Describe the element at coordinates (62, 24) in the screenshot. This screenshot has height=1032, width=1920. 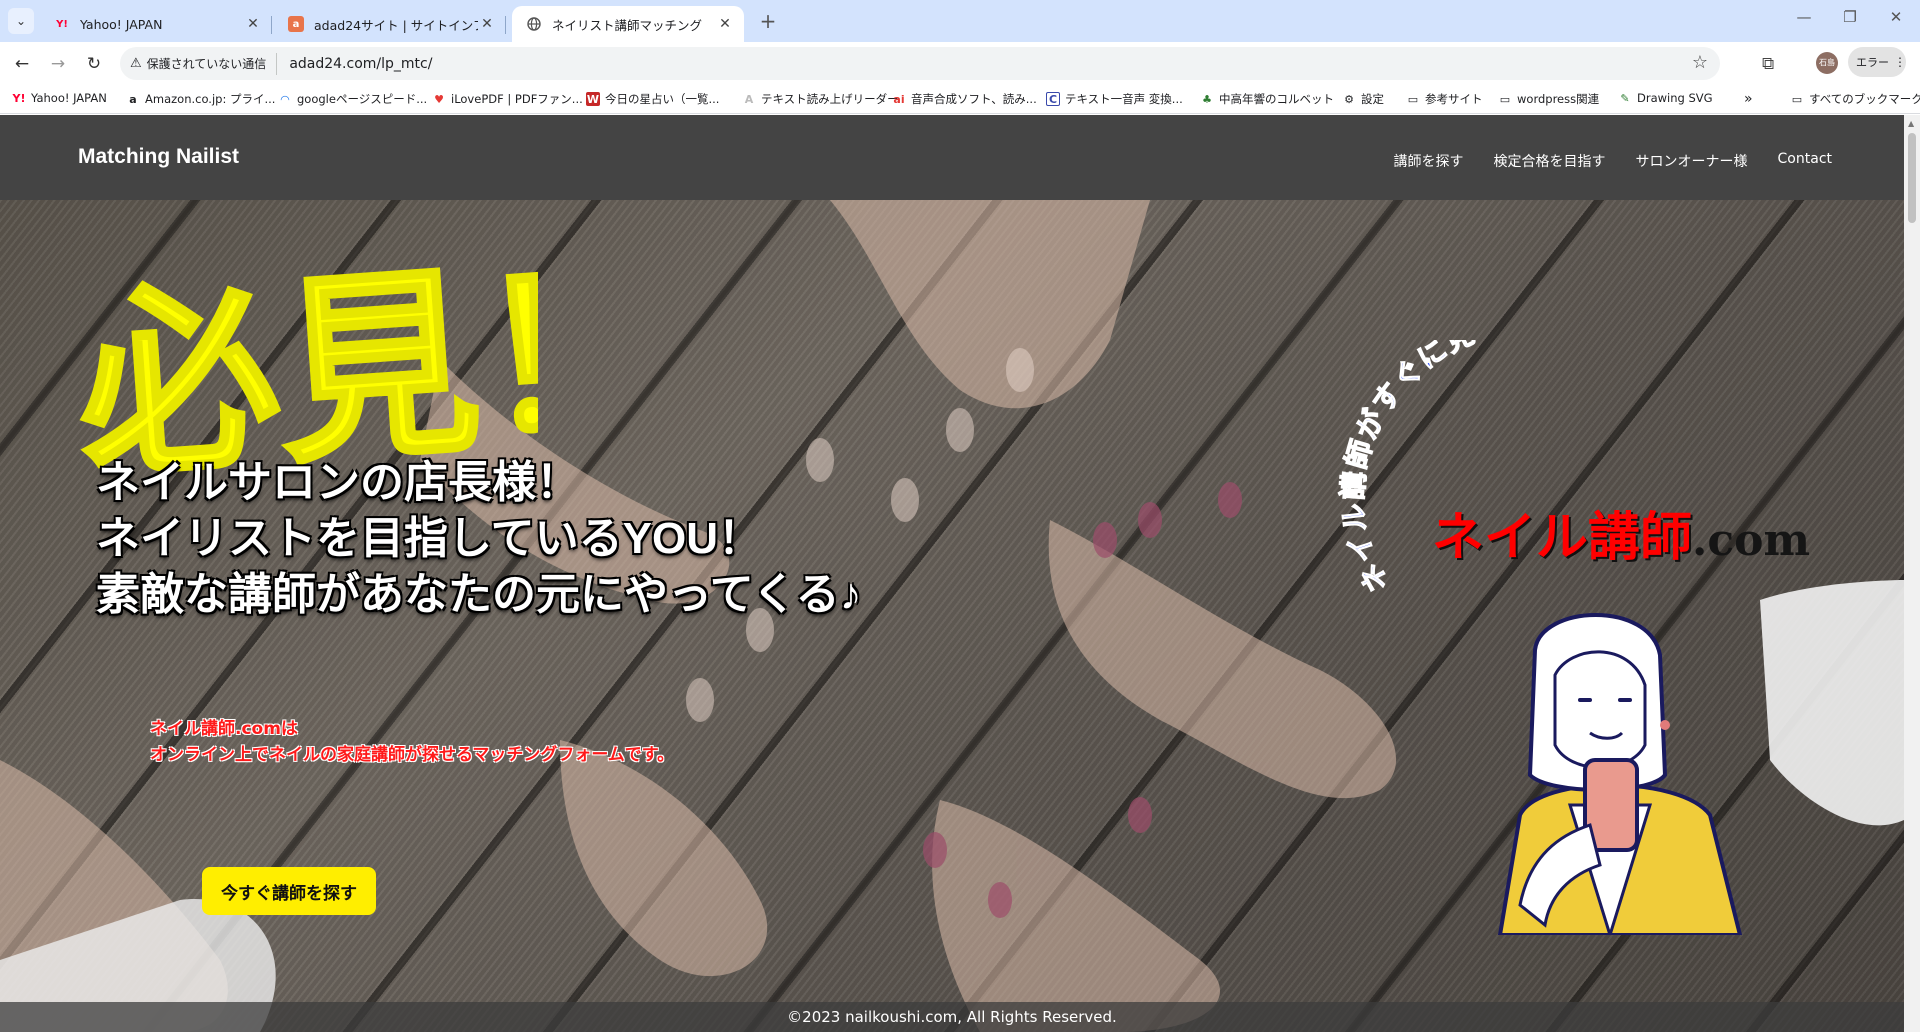
I see `yahoo-favicon-icon: Y!` at that location.